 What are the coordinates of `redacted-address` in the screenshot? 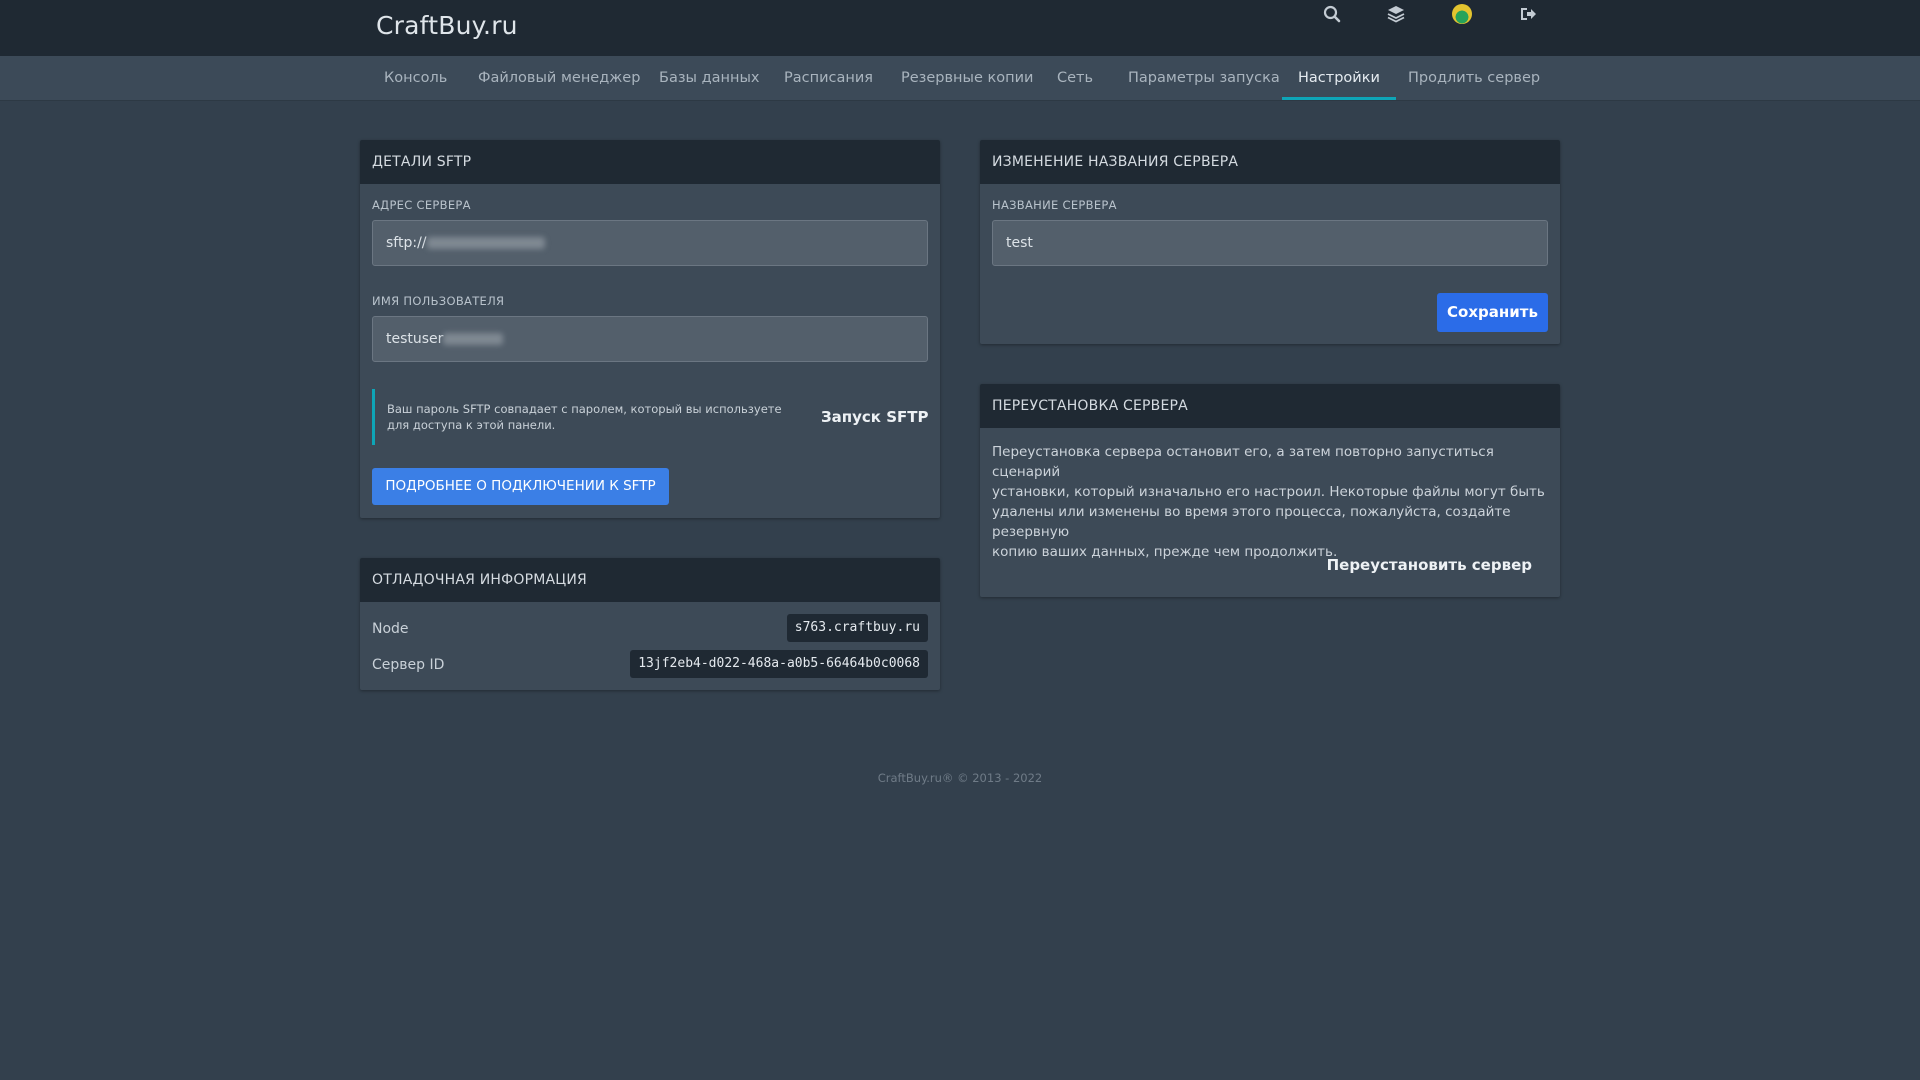 It's located at (485, 243).